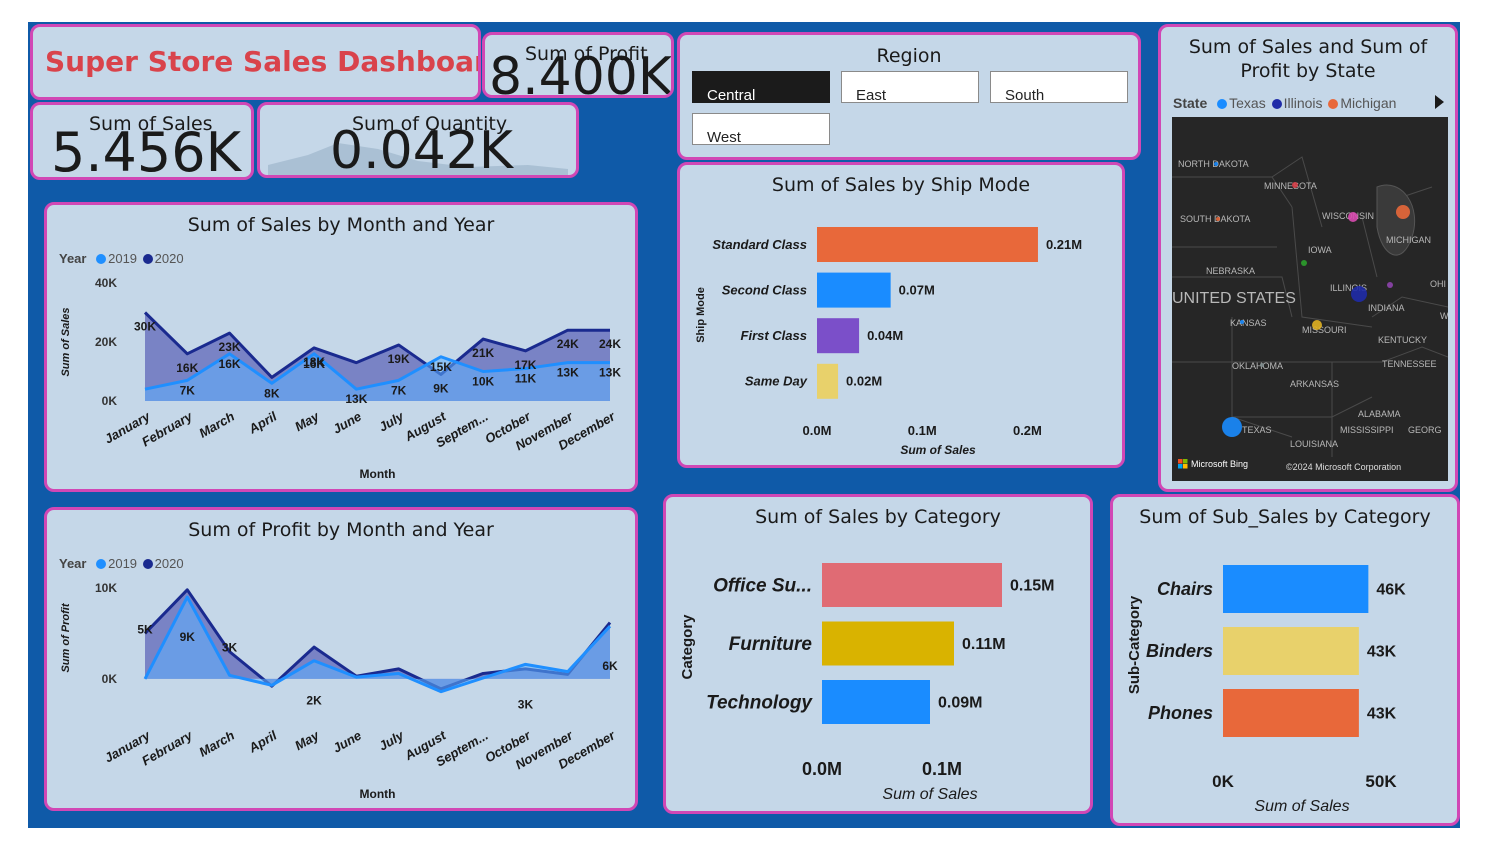 The image size is (1486, 855). What do you see at coordinates (1213, 164) in the screenshot?
I see `map-place-label: NORTH DAKOTA` at bounding box center [1213, 164].